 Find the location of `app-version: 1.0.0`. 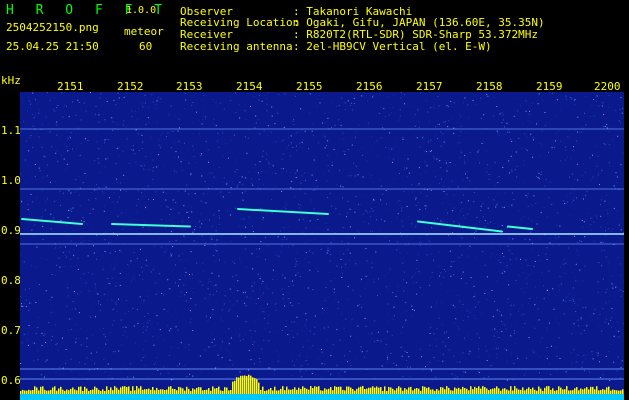

app-version: 1.0.0 is located at coordinates (141, 10).